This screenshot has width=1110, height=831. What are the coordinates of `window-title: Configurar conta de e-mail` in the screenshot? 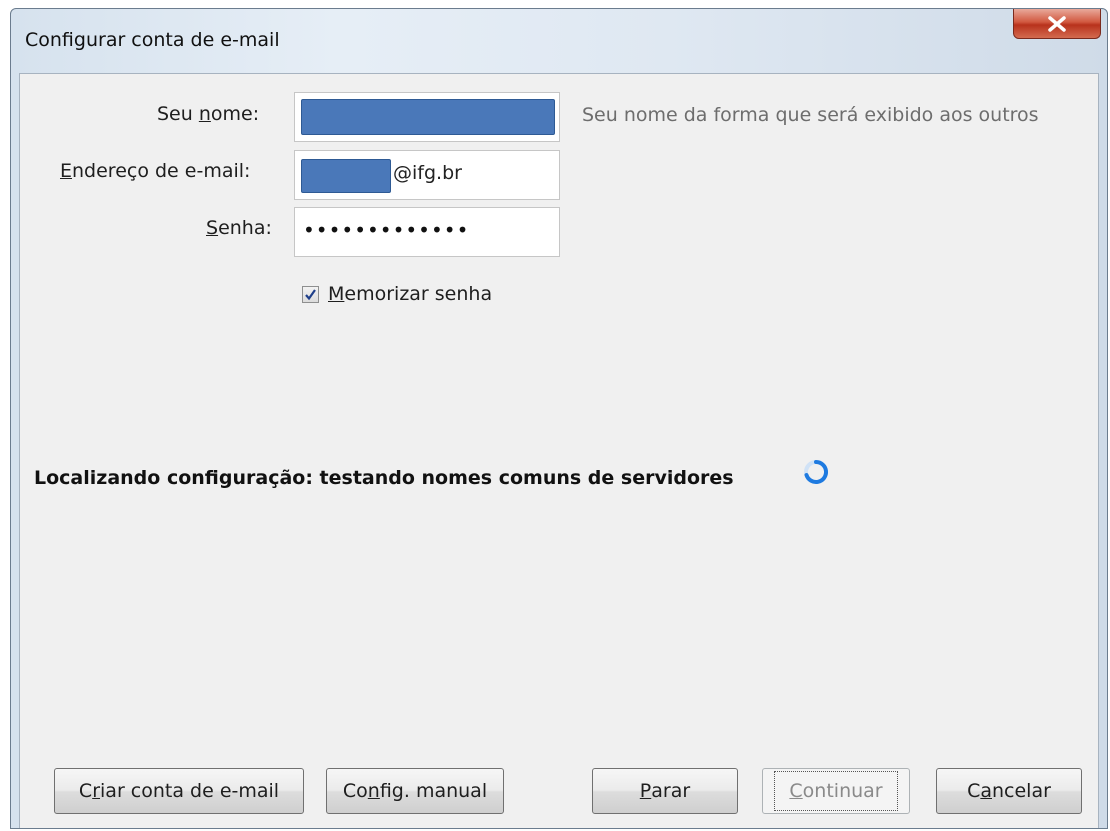 It's located at (152, 40).